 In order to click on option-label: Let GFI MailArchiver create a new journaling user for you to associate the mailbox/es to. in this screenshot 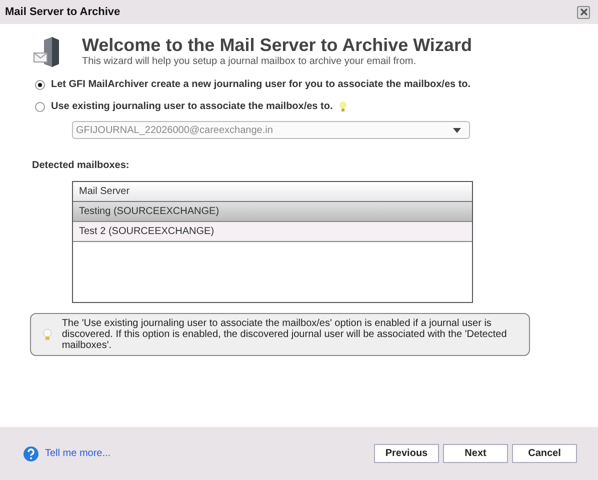, I will do `click(261, 84)`.